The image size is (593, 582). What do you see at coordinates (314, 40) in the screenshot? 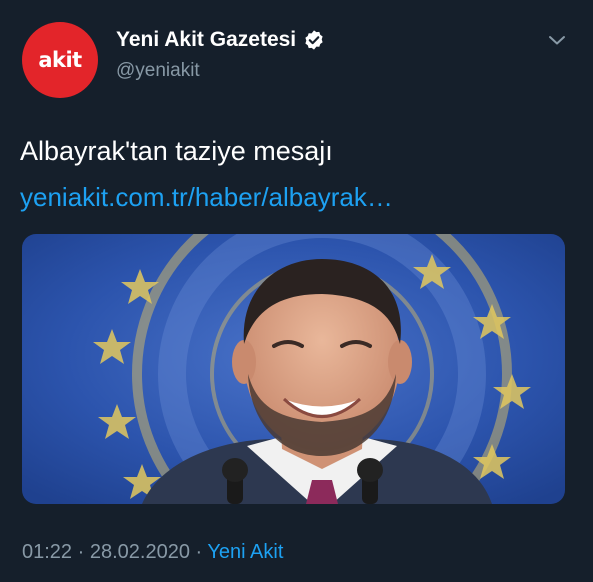
I see `verified-badge-icon` at bounding box center [314, 40].